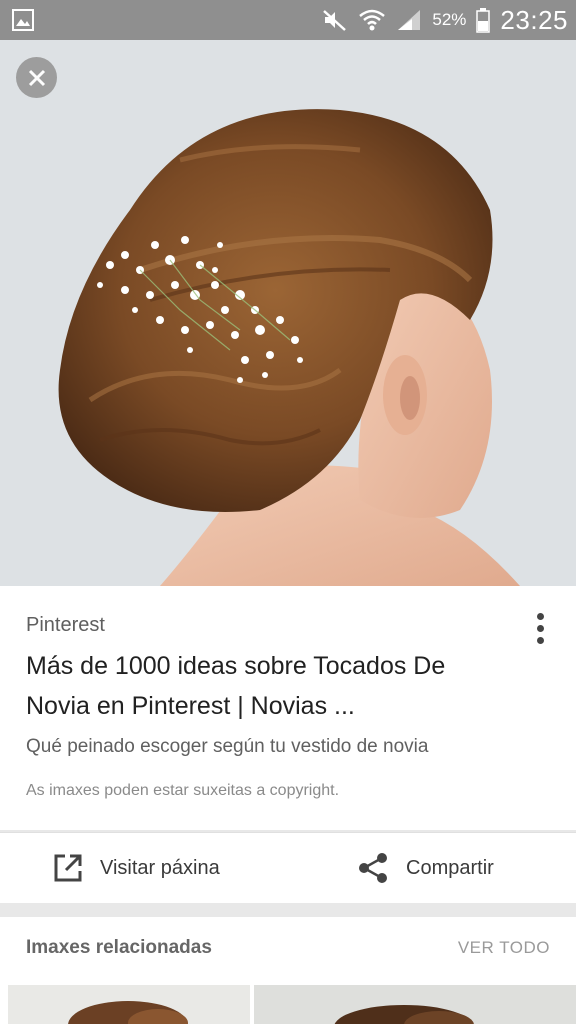  What do you see at coordinates (335, 20) in the screenshot?
I see `mute-icon` at bounding box center [335, 20].